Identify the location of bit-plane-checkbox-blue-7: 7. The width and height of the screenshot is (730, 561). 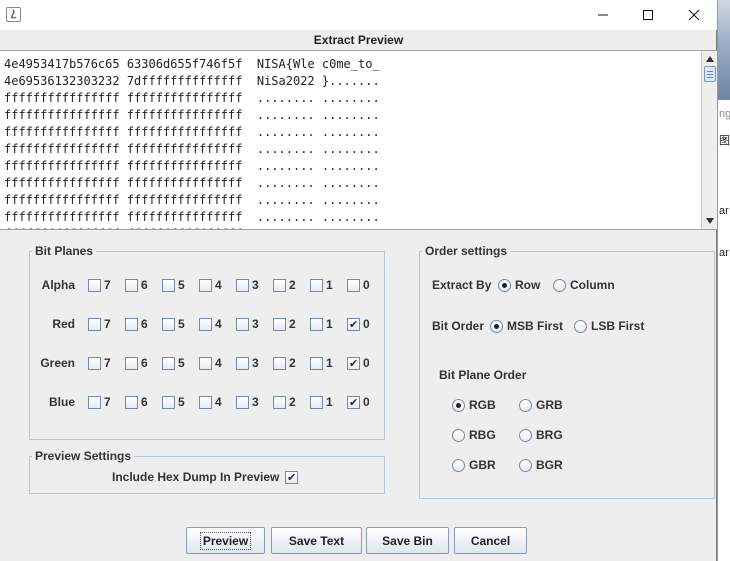
(99, 402).